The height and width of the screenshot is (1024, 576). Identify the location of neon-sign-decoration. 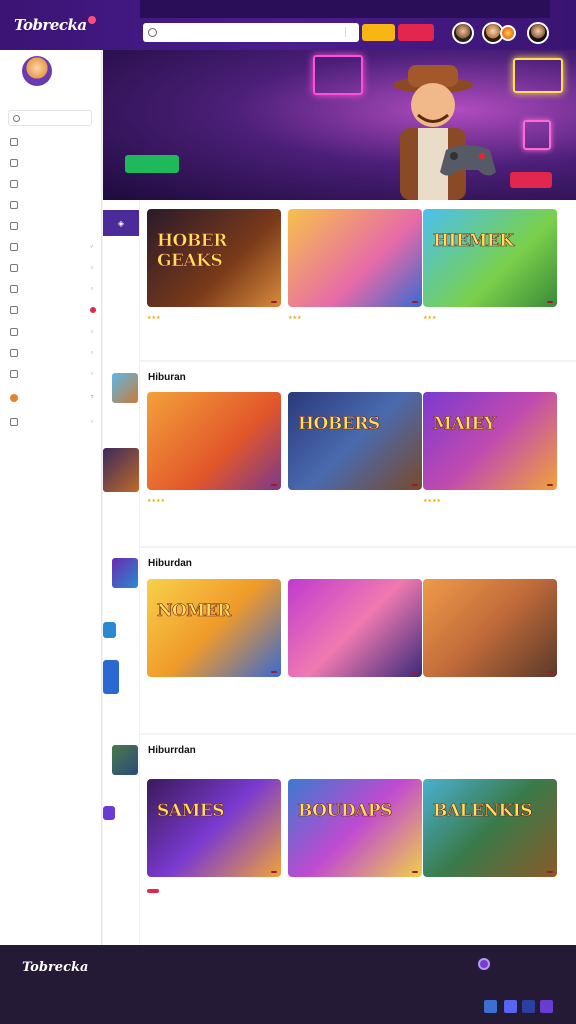
(537, 135).